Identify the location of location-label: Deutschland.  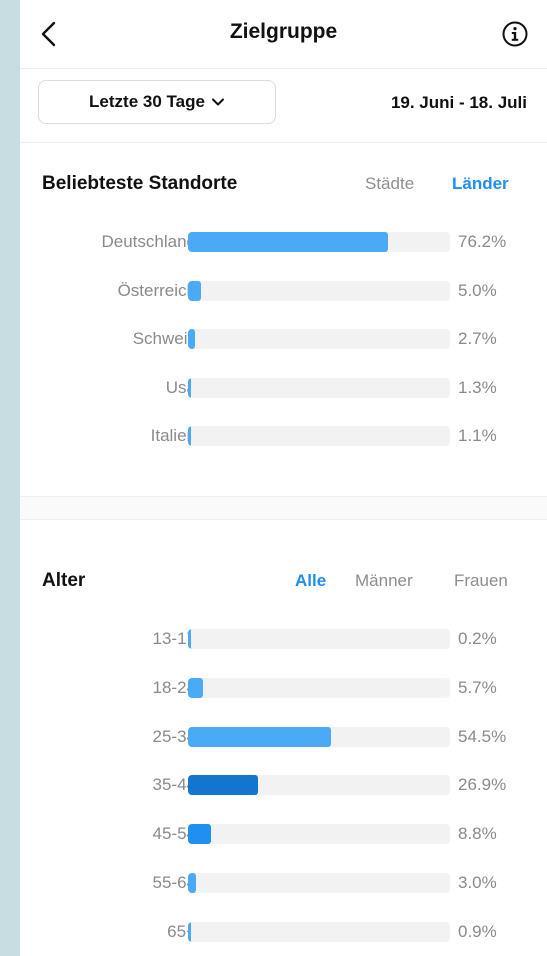
(148, 241).